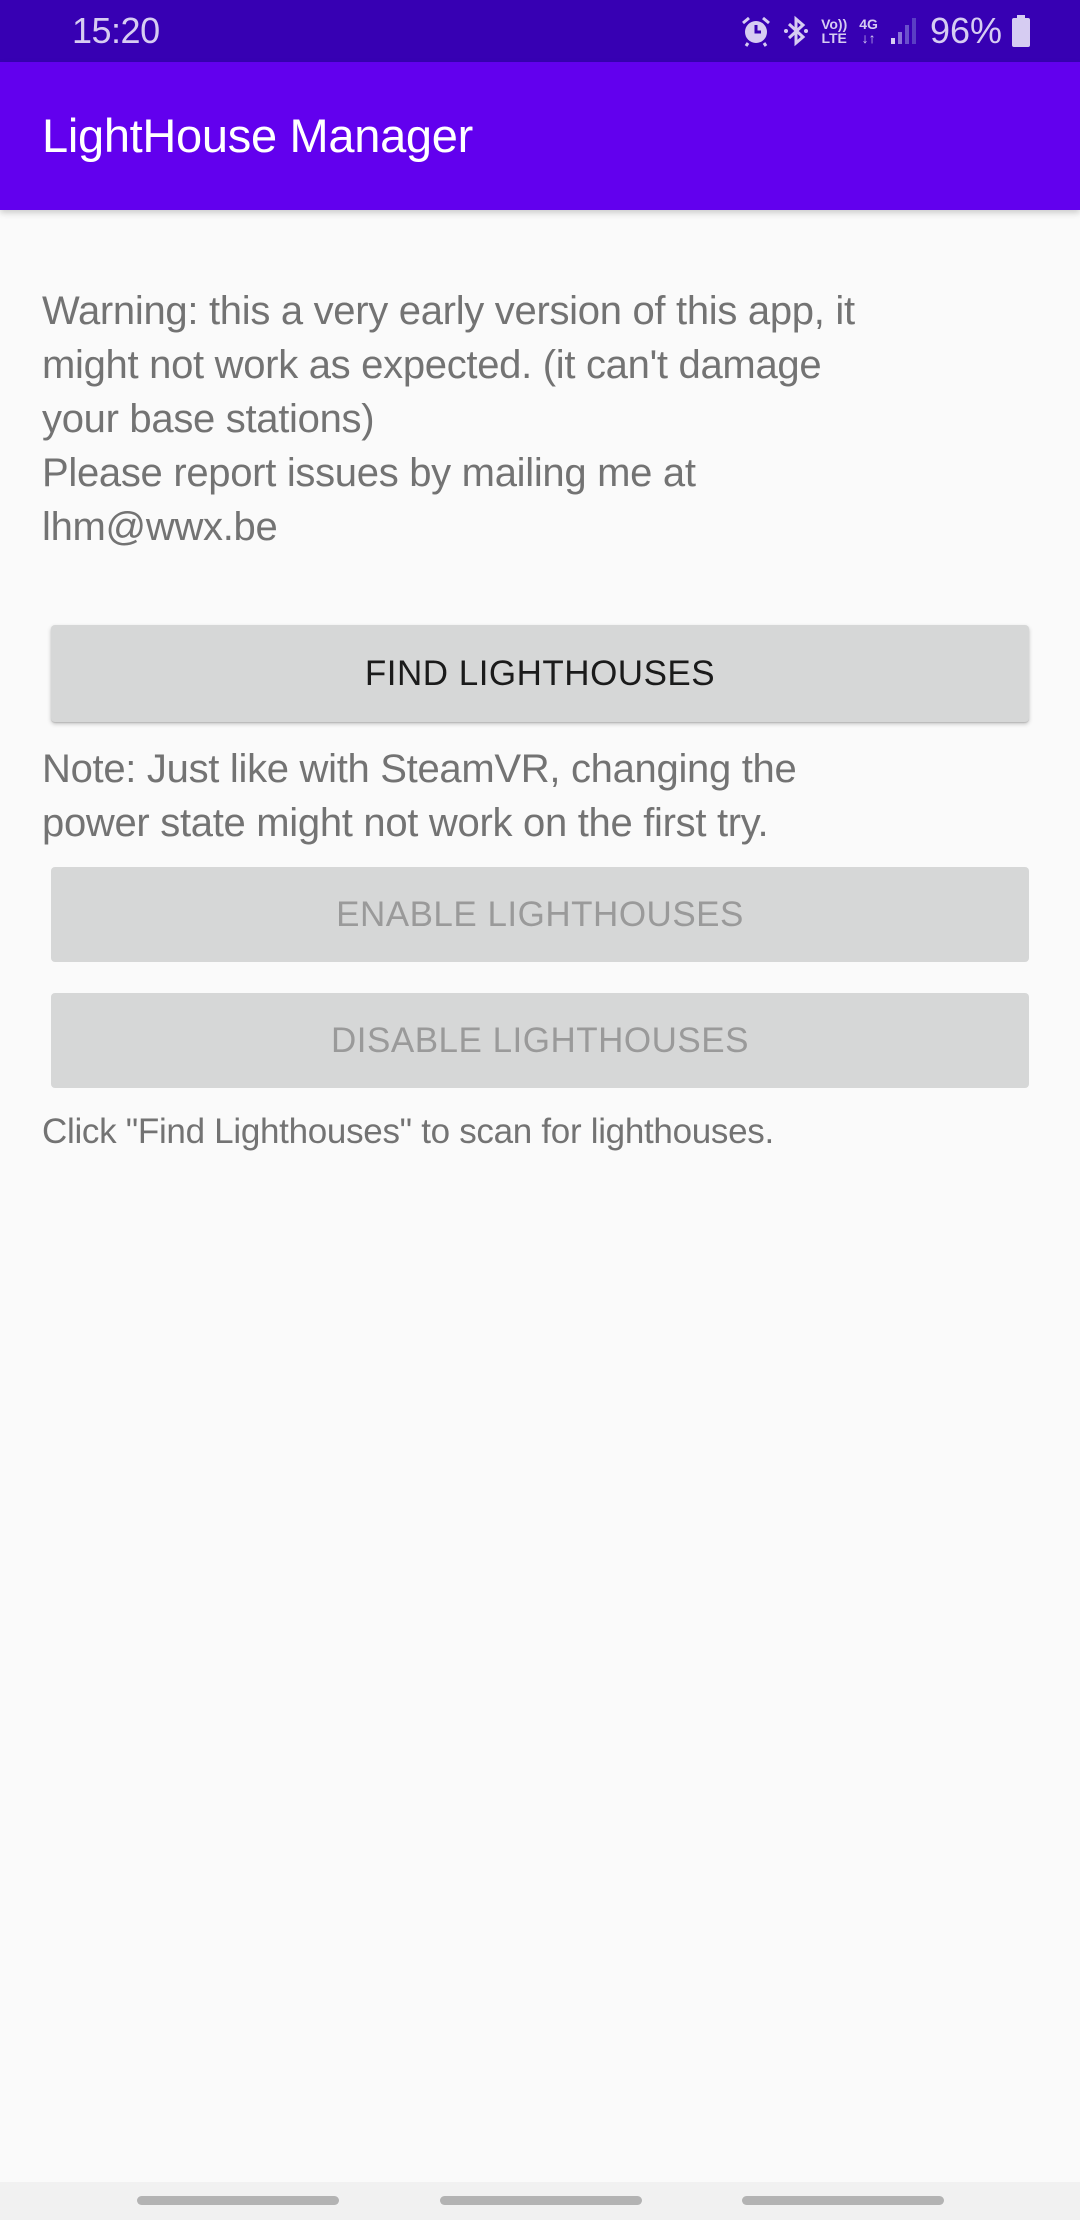 The image size is (1080, 2220). Describe the element at coordinates (238, 2200) in the screenshot. I see `recents-gesture-handle` at that location.